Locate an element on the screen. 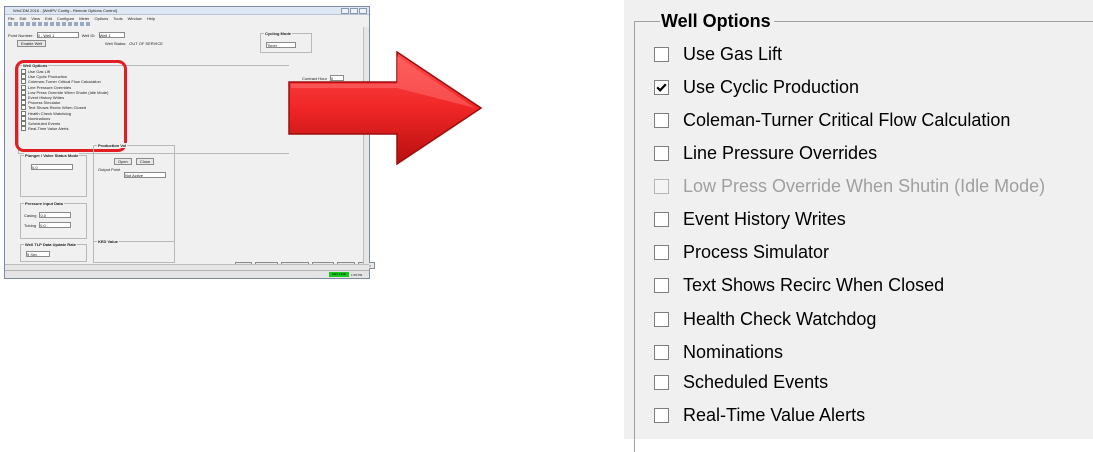 This screenshot has width=1093, height=452. help-icon is located at coordinates (88, 24).